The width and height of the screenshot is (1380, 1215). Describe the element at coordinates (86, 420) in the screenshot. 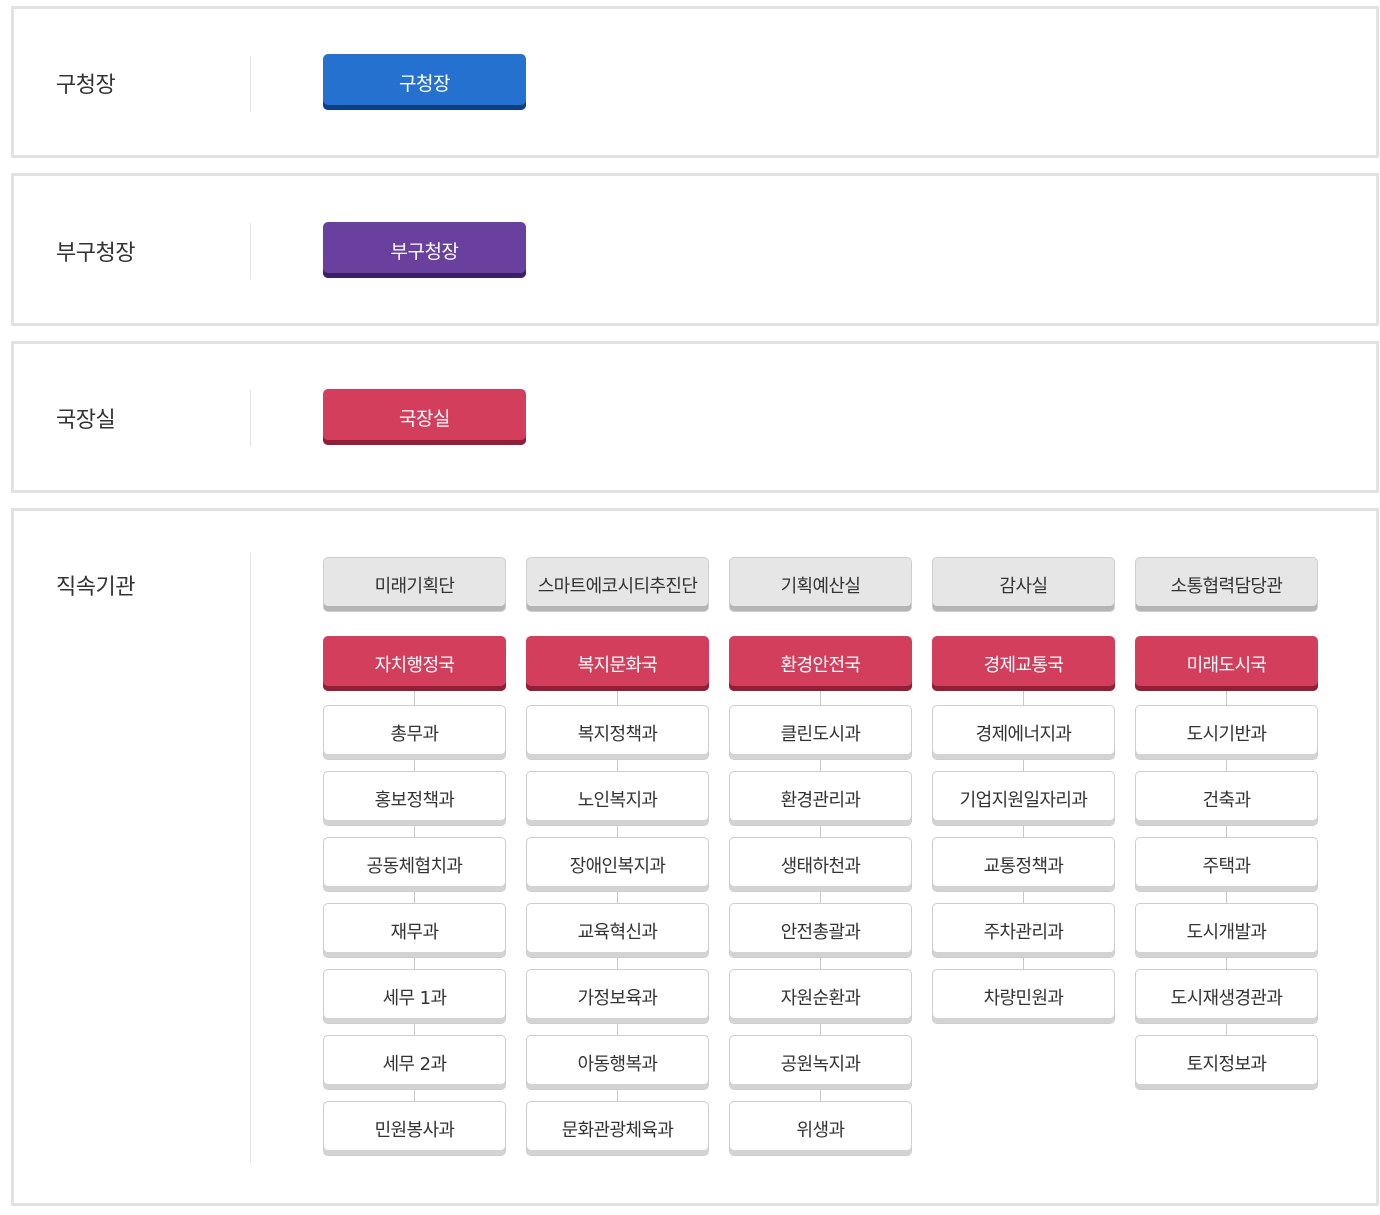

I see `director-section-label: 국장실` at that location.